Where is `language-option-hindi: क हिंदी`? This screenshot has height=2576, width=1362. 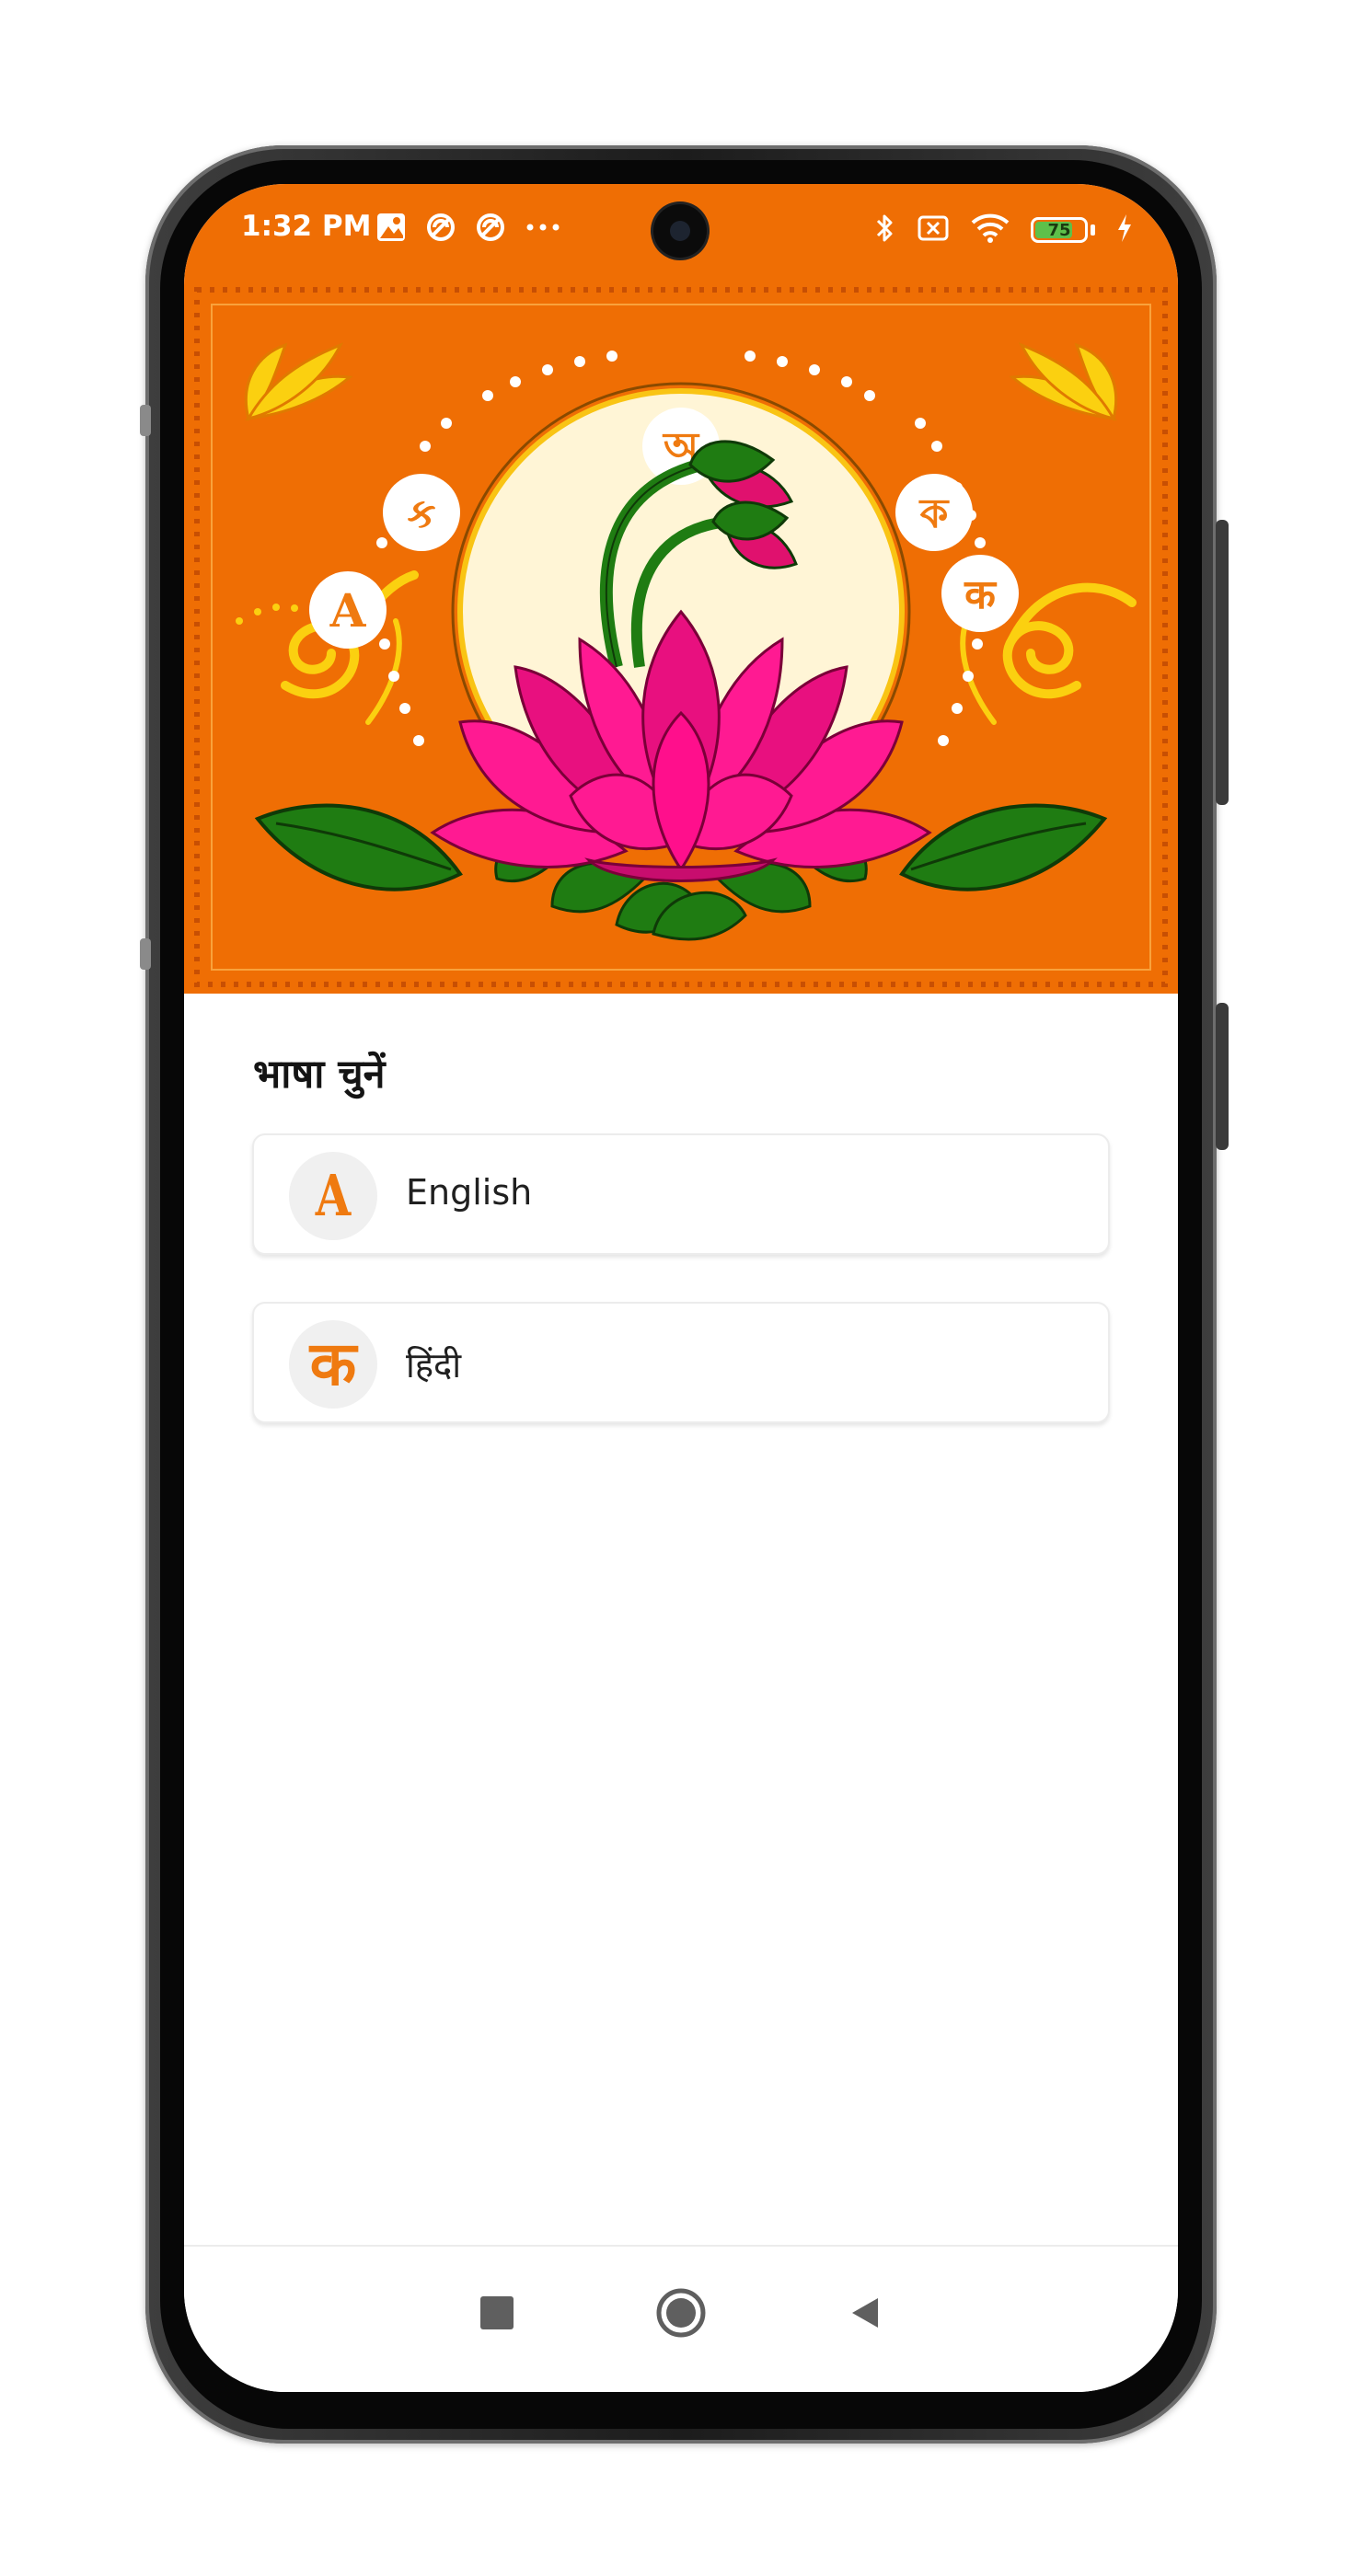 language-option-hindi: क हिंदी is located at coordinates (681, 1362).